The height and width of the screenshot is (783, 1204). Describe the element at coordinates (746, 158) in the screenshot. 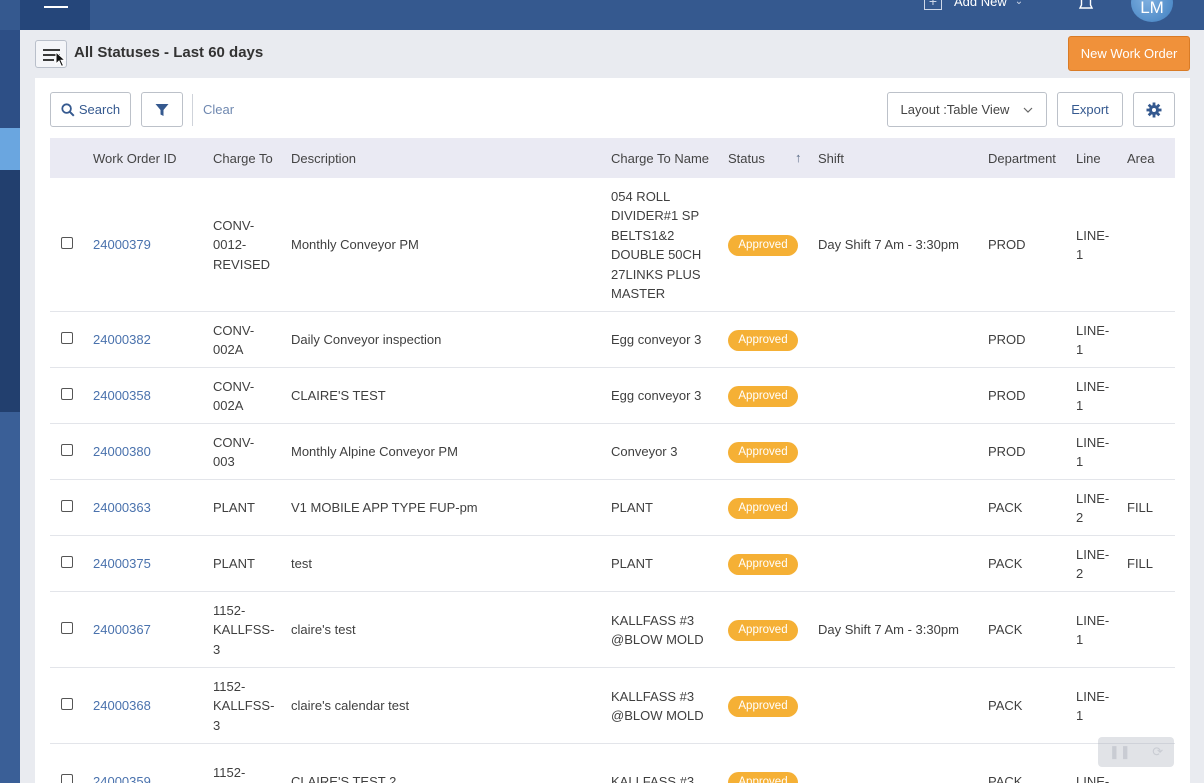

I see `column-header-status: Status` at that location.